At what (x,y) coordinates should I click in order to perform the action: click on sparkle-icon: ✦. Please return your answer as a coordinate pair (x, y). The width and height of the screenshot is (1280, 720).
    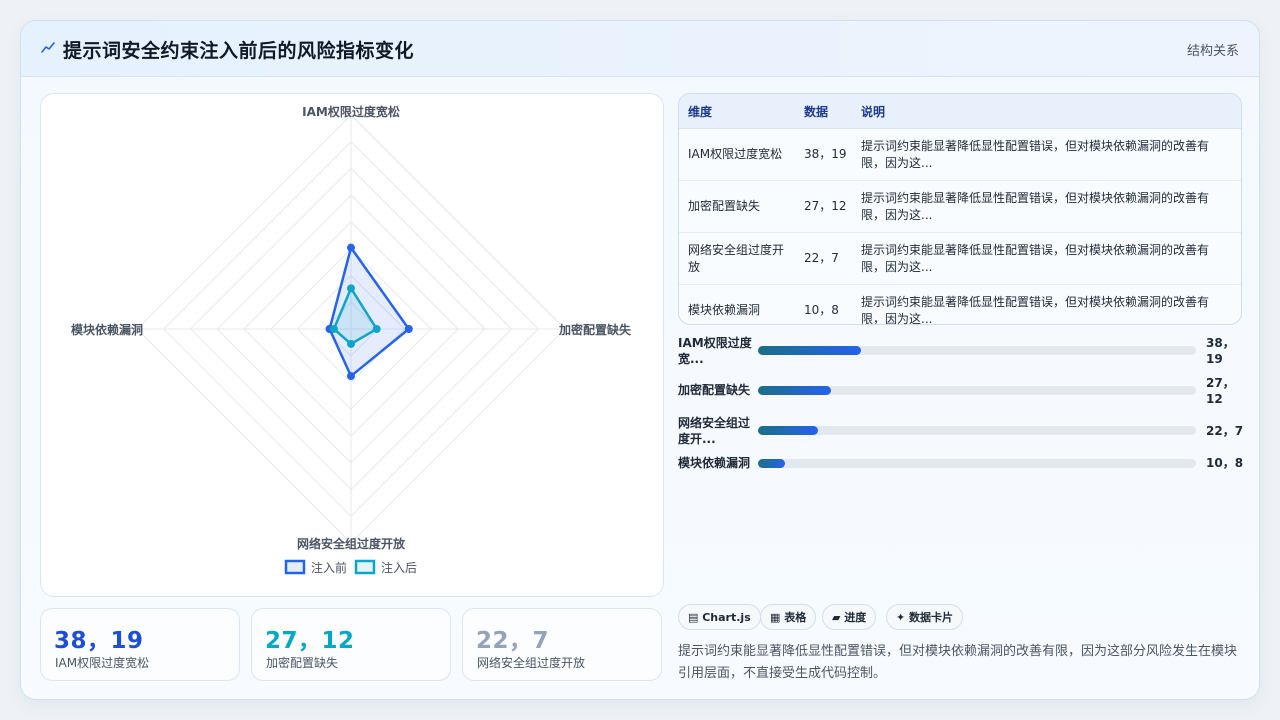
    Looking at the image, I should click on (903, 617).